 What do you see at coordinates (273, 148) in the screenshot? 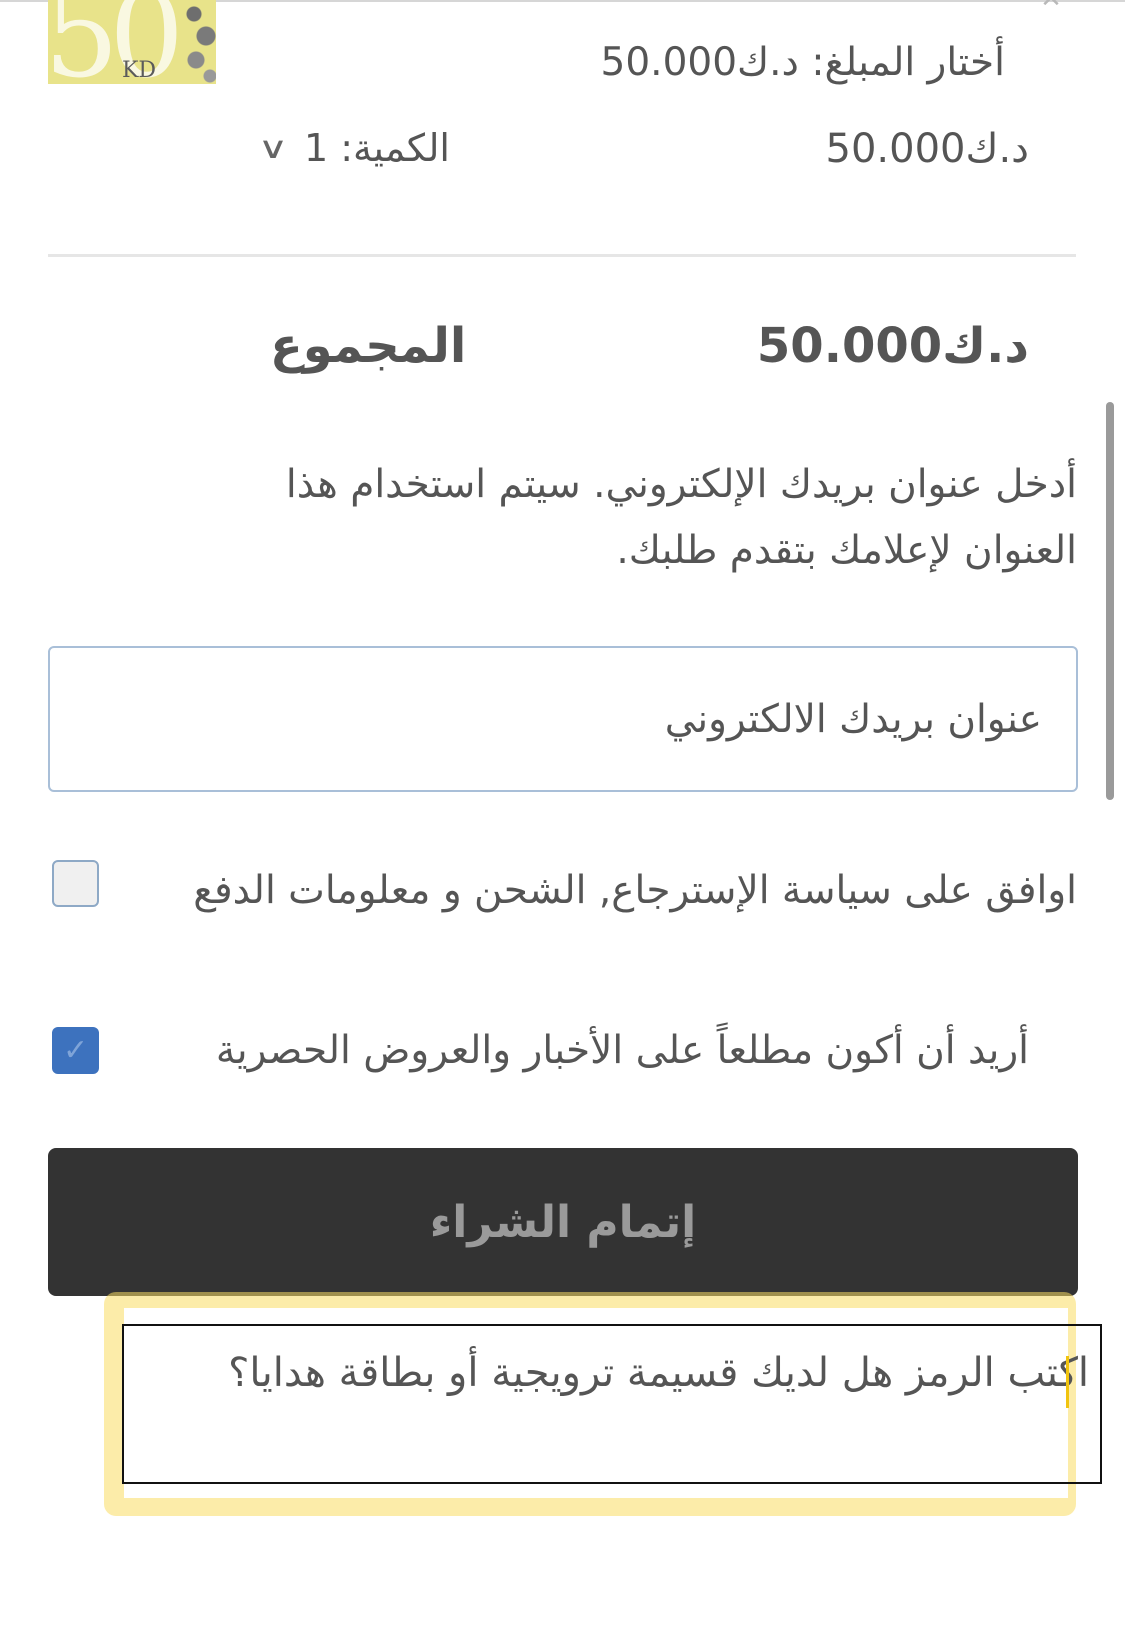
I see `chevron-down-icon: ∨` at bounding box center [273, 148].